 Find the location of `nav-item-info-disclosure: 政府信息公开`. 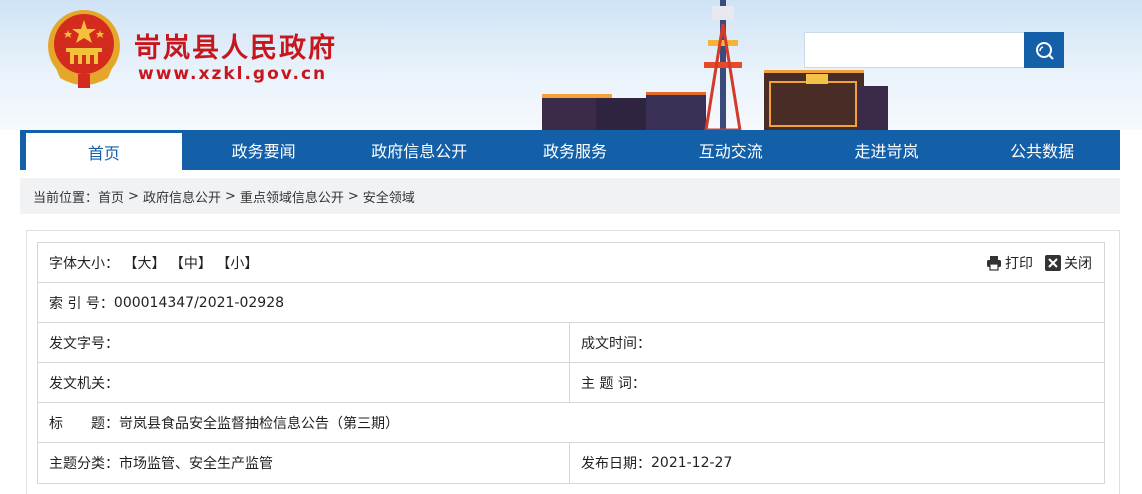

nav-item-info-disclosure: 政府信息公开 is located at coordinates (419, 150).